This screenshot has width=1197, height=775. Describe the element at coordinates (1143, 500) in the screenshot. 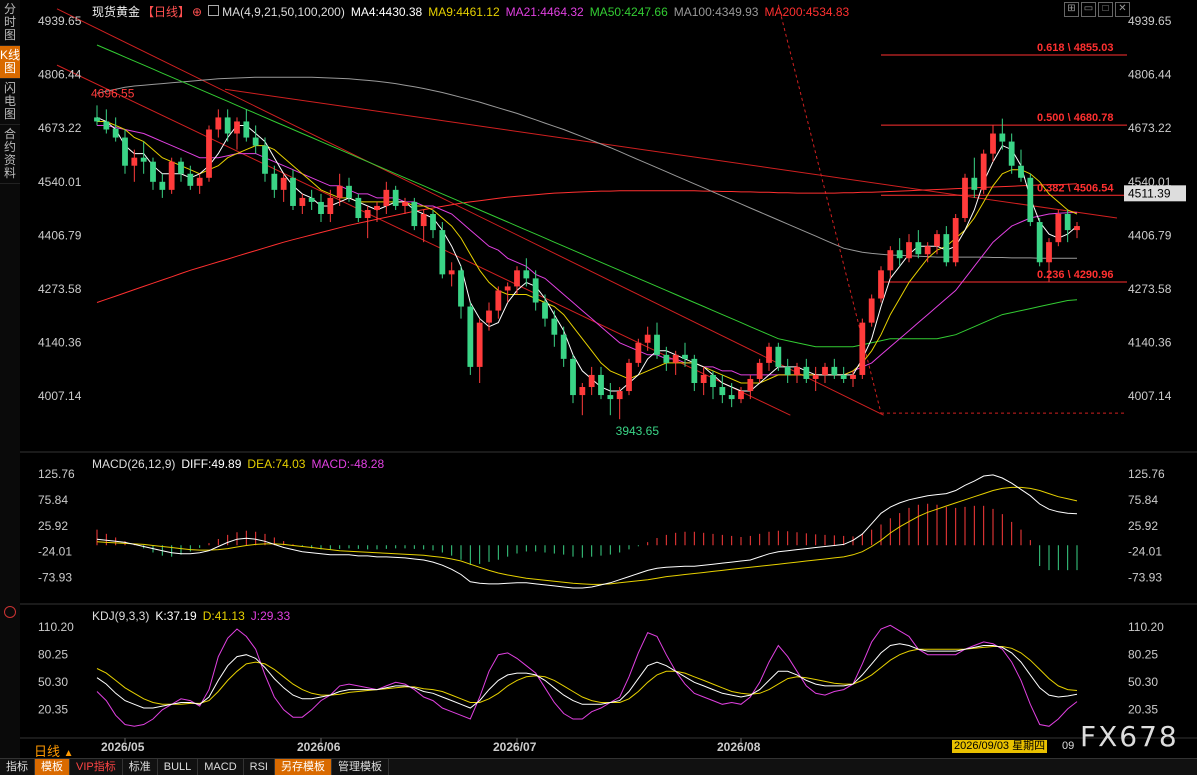

I see `macd-axis-right-label: 75.84` at that location.